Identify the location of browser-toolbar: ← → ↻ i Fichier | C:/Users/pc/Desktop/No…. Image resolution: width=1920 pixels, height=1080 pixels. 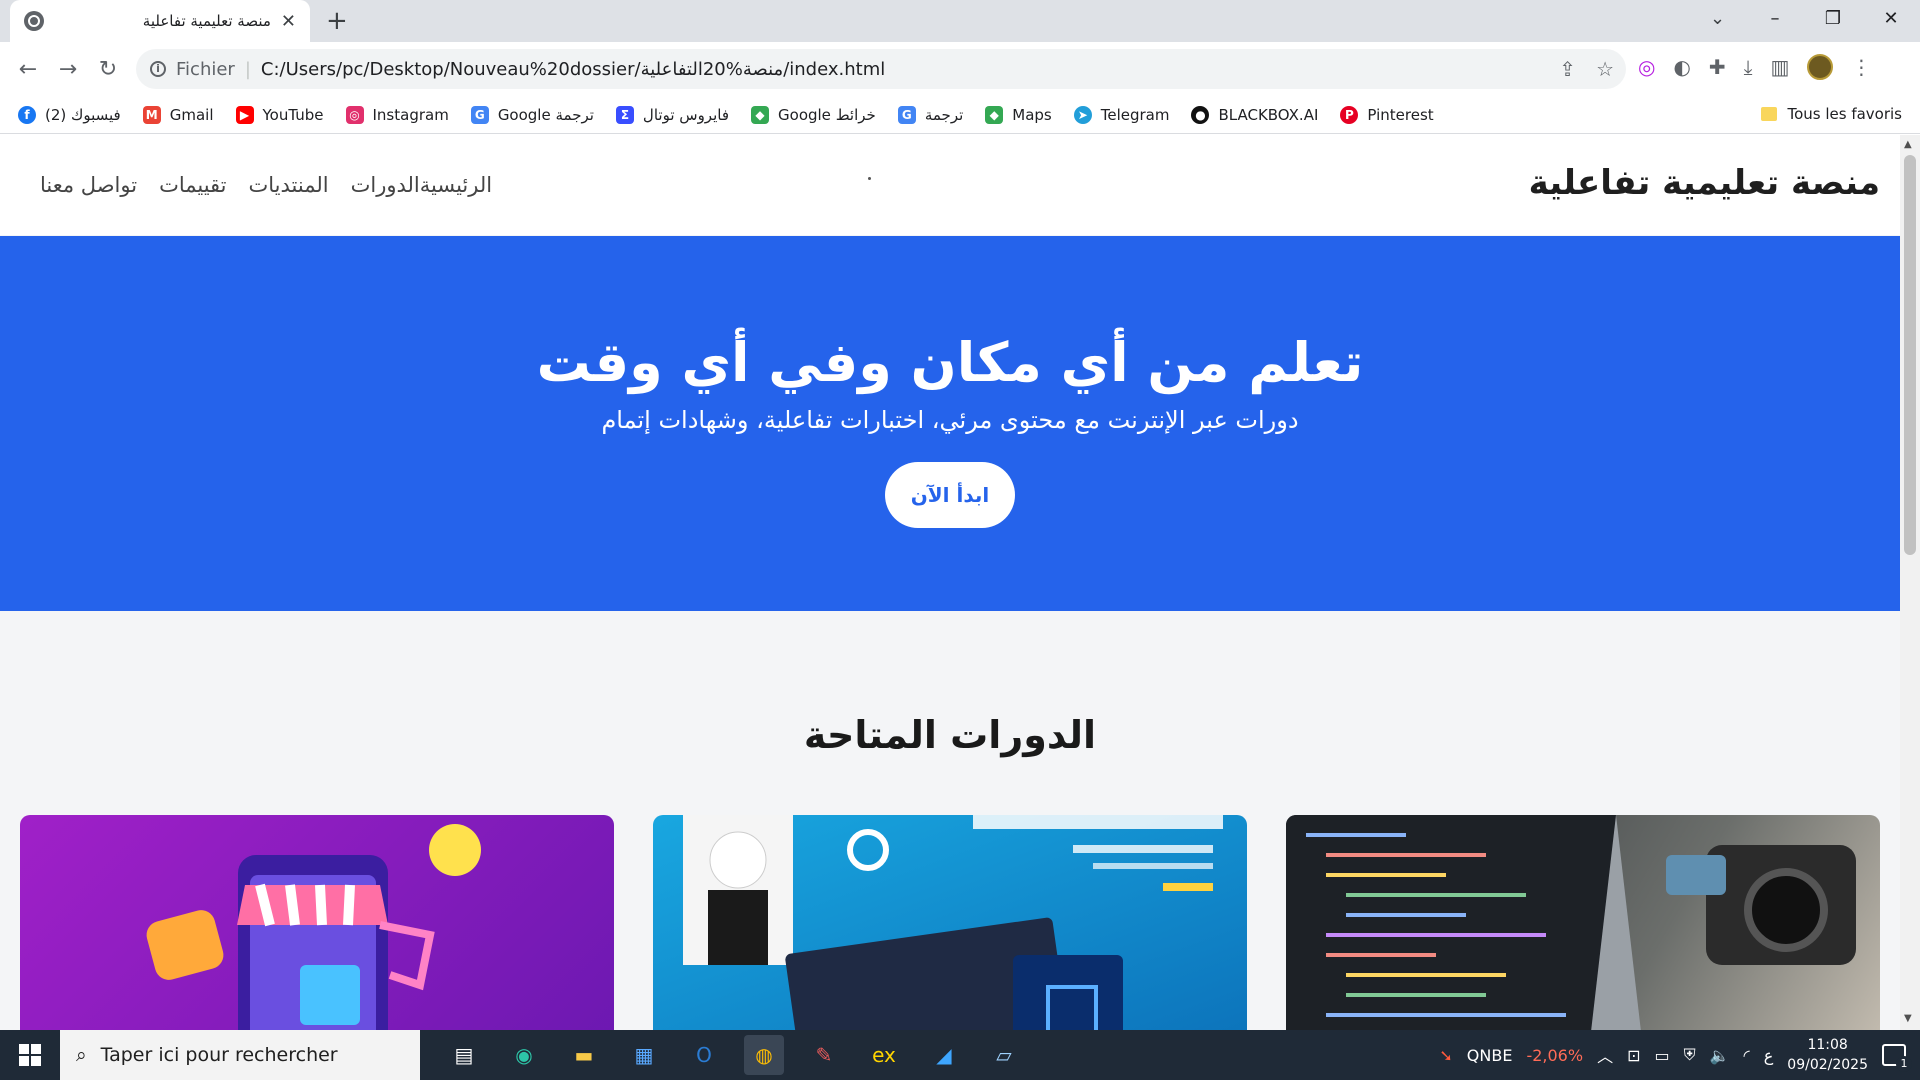
(960, 69).